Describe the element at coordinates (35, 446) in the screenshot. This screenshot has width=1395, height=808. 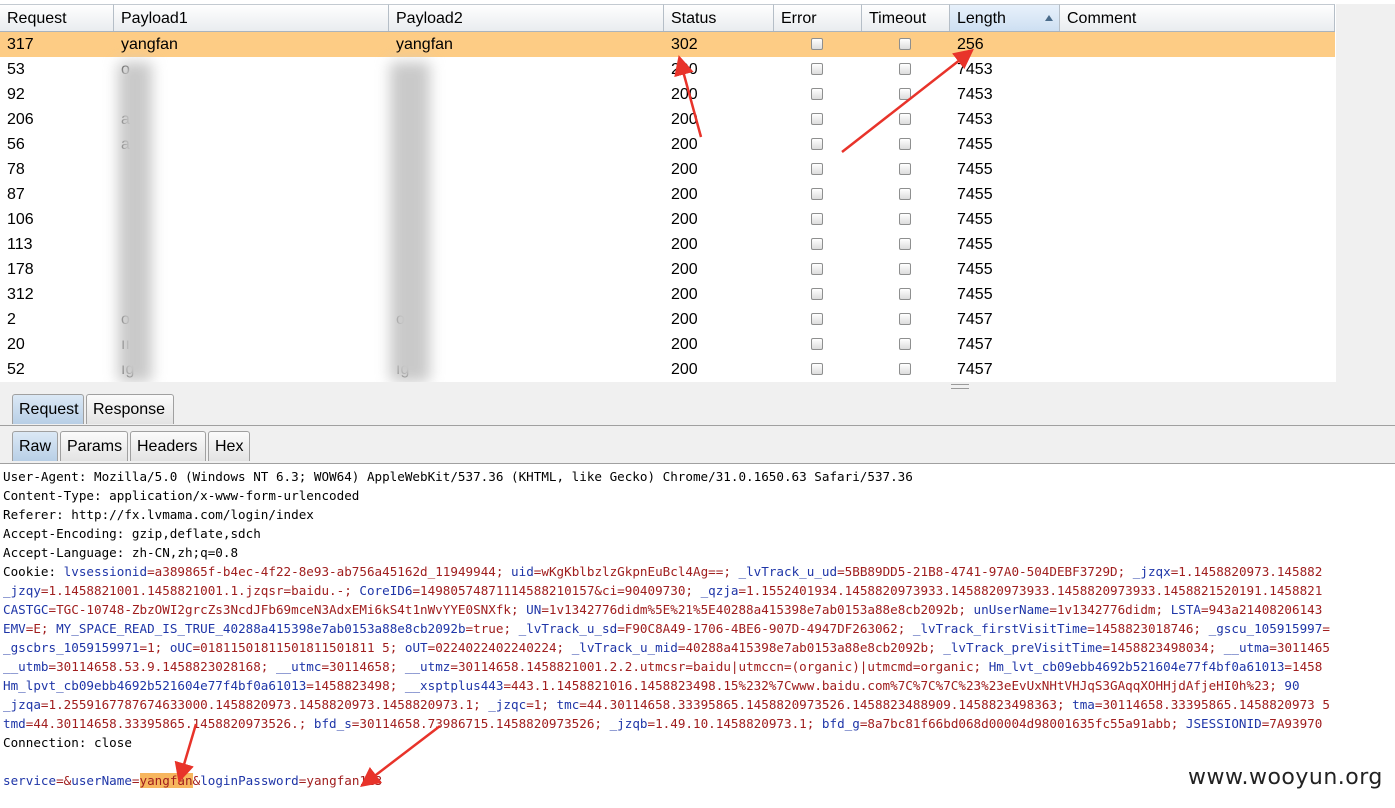
I see `tab-raw: Raw` at that location.